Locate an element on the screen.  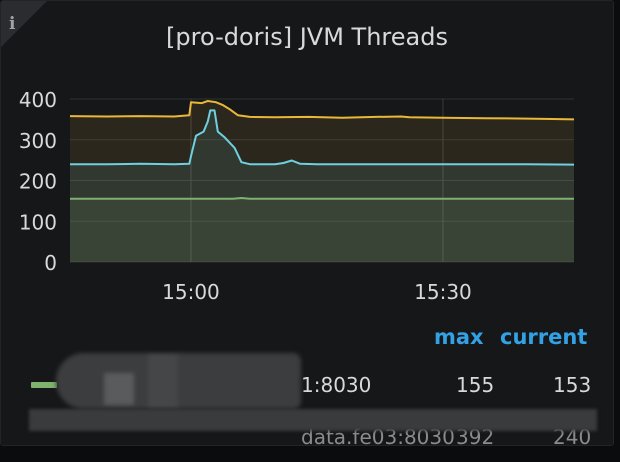
x-tick-label: 15:30 is located at coordinates (443, 292).